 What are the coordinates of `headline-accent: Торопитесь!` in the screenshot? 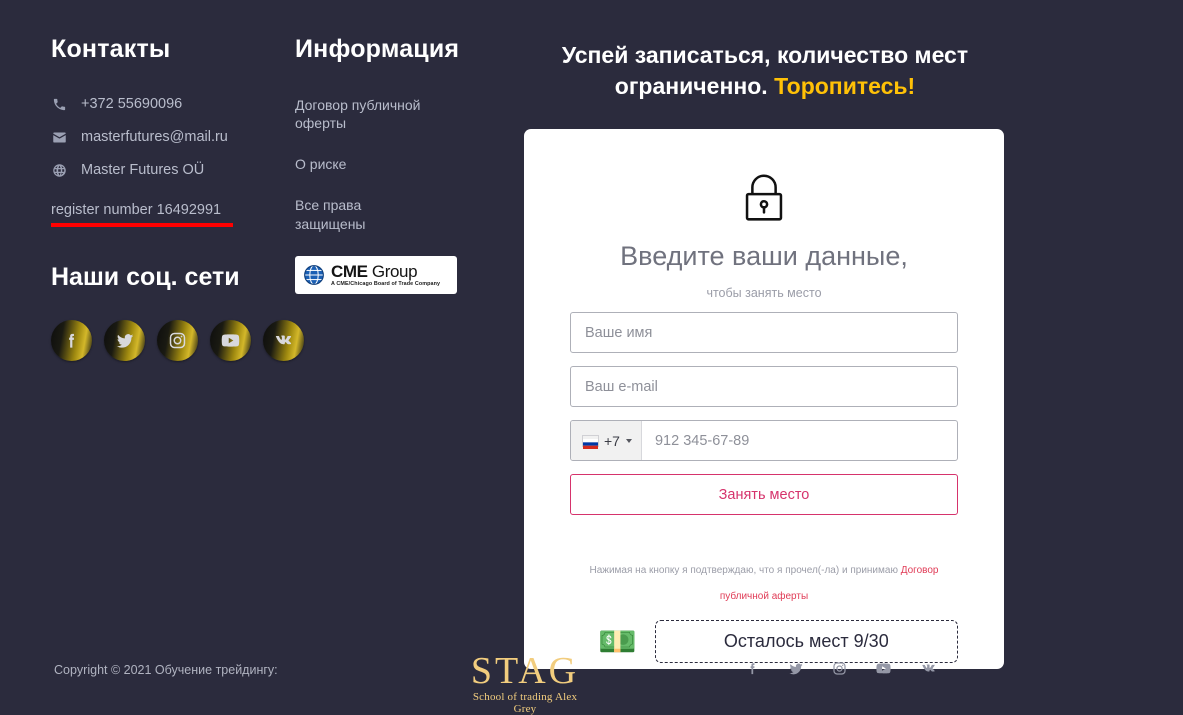 It's located at (845, 85).